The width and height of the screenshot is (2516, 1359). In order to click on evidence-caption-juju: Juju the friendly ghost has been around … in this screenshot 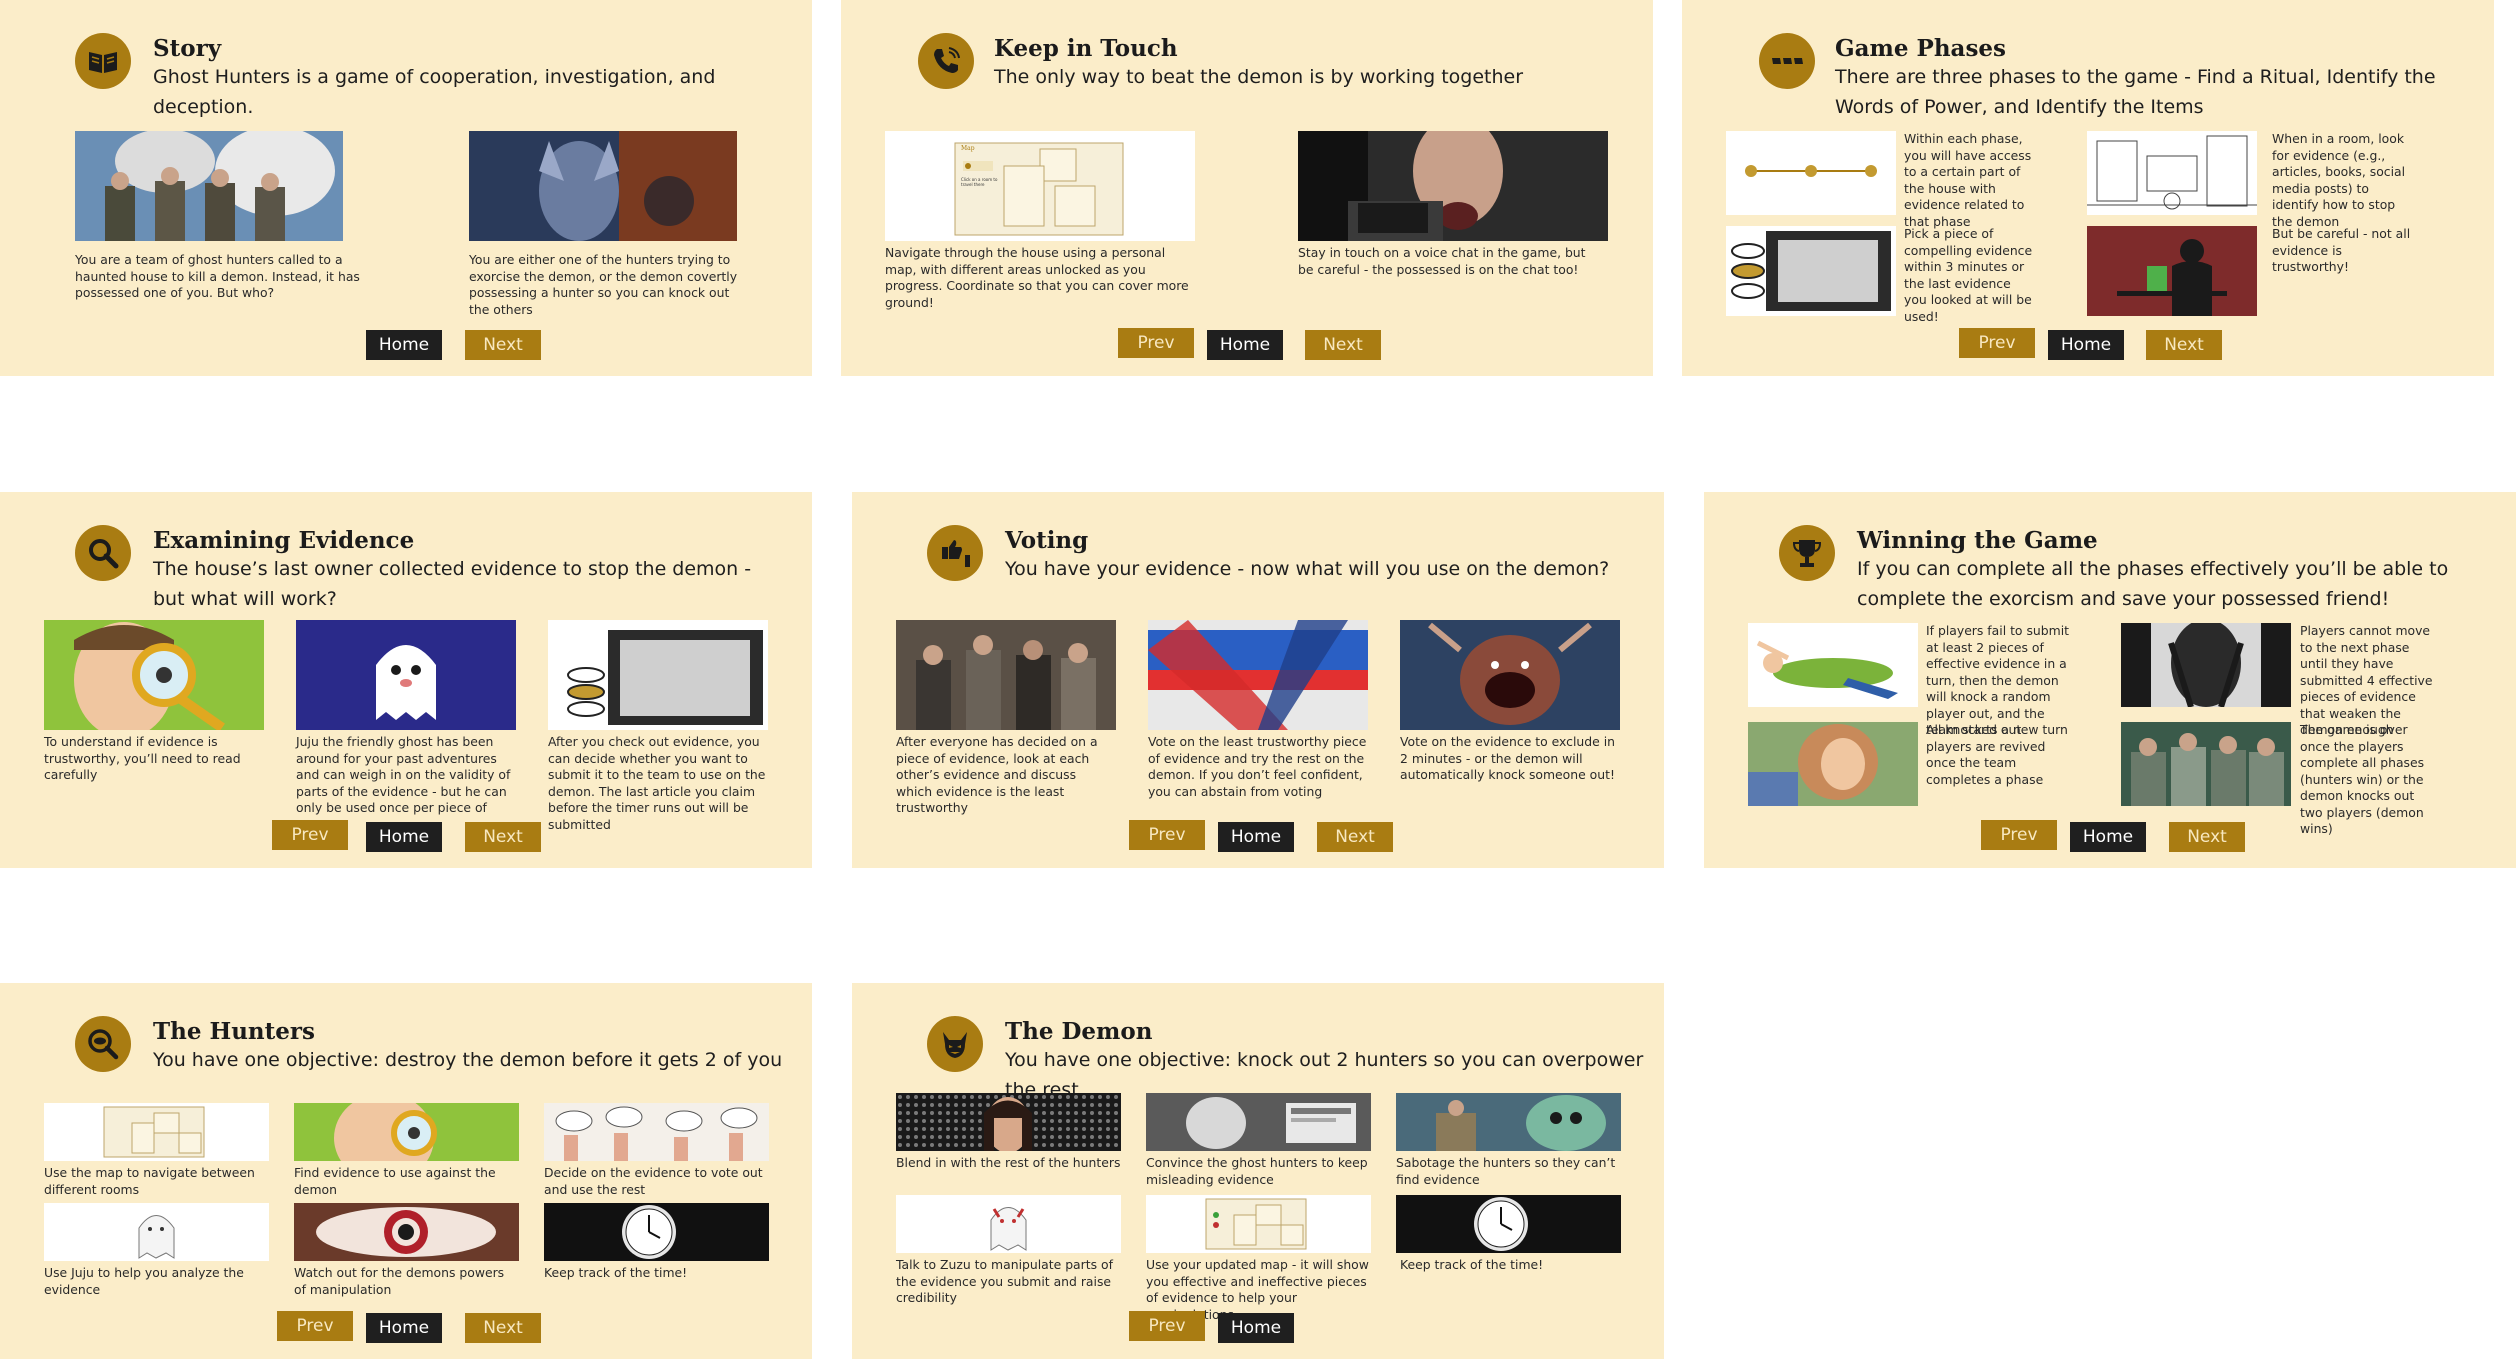, I will do `click(403, 783)`.